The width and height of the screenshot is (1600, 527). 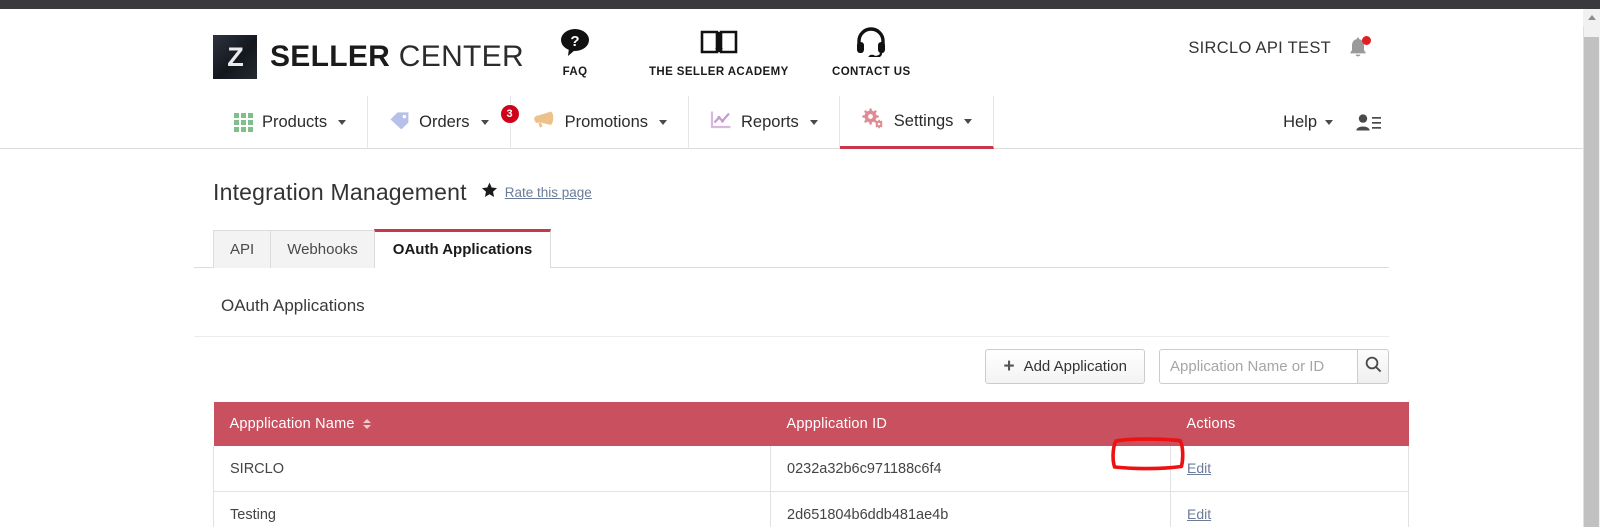 I want to click on nav-item-promotions: Promotions, so click(x=600, y=122).